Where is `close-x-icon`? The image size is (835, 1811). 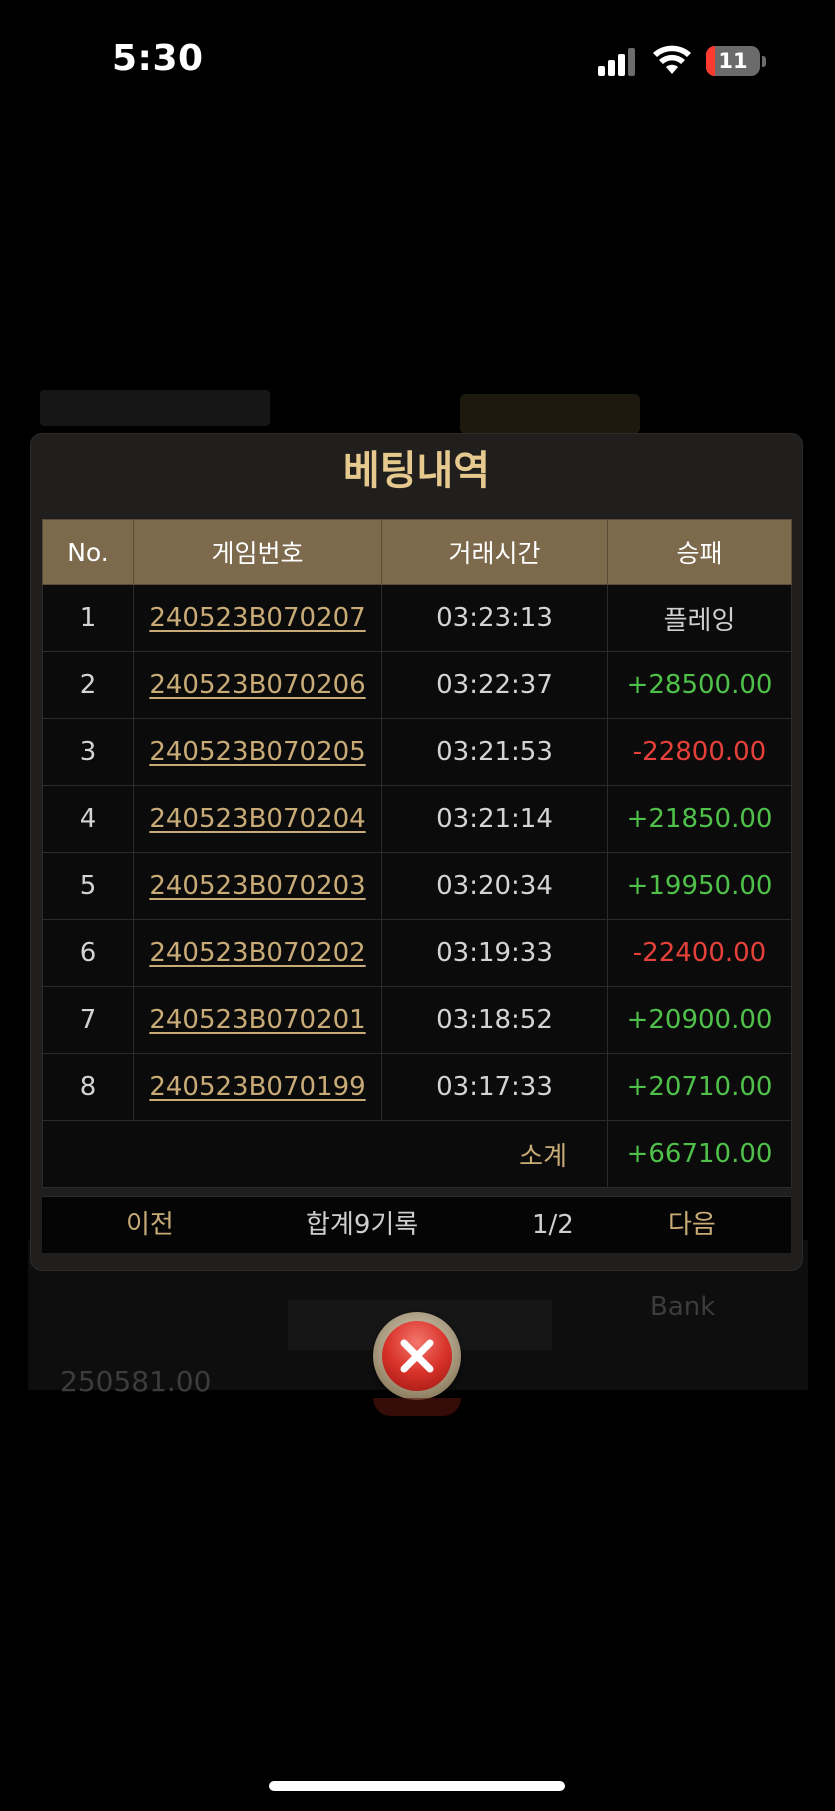
close-x-icon is located at coordinates (417, 1356).